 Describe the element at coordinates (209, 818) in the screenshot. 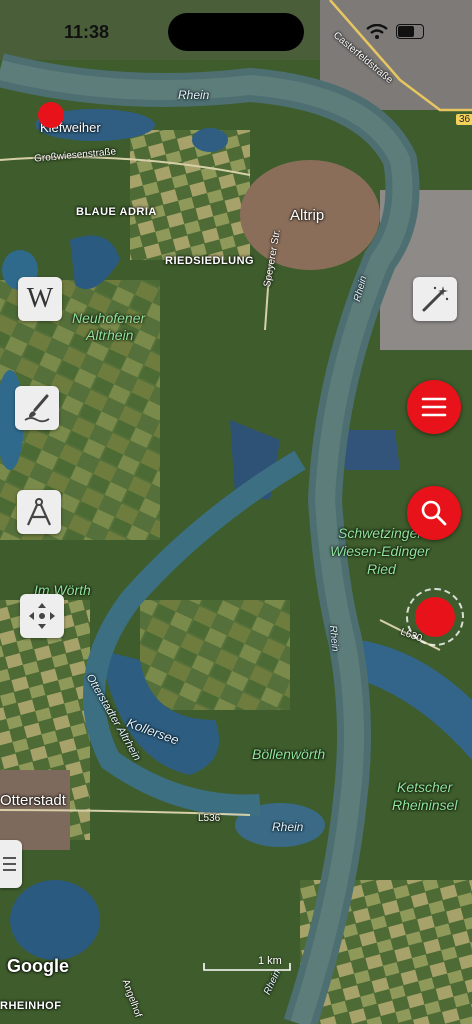

I see `road-label: L536` at that location.